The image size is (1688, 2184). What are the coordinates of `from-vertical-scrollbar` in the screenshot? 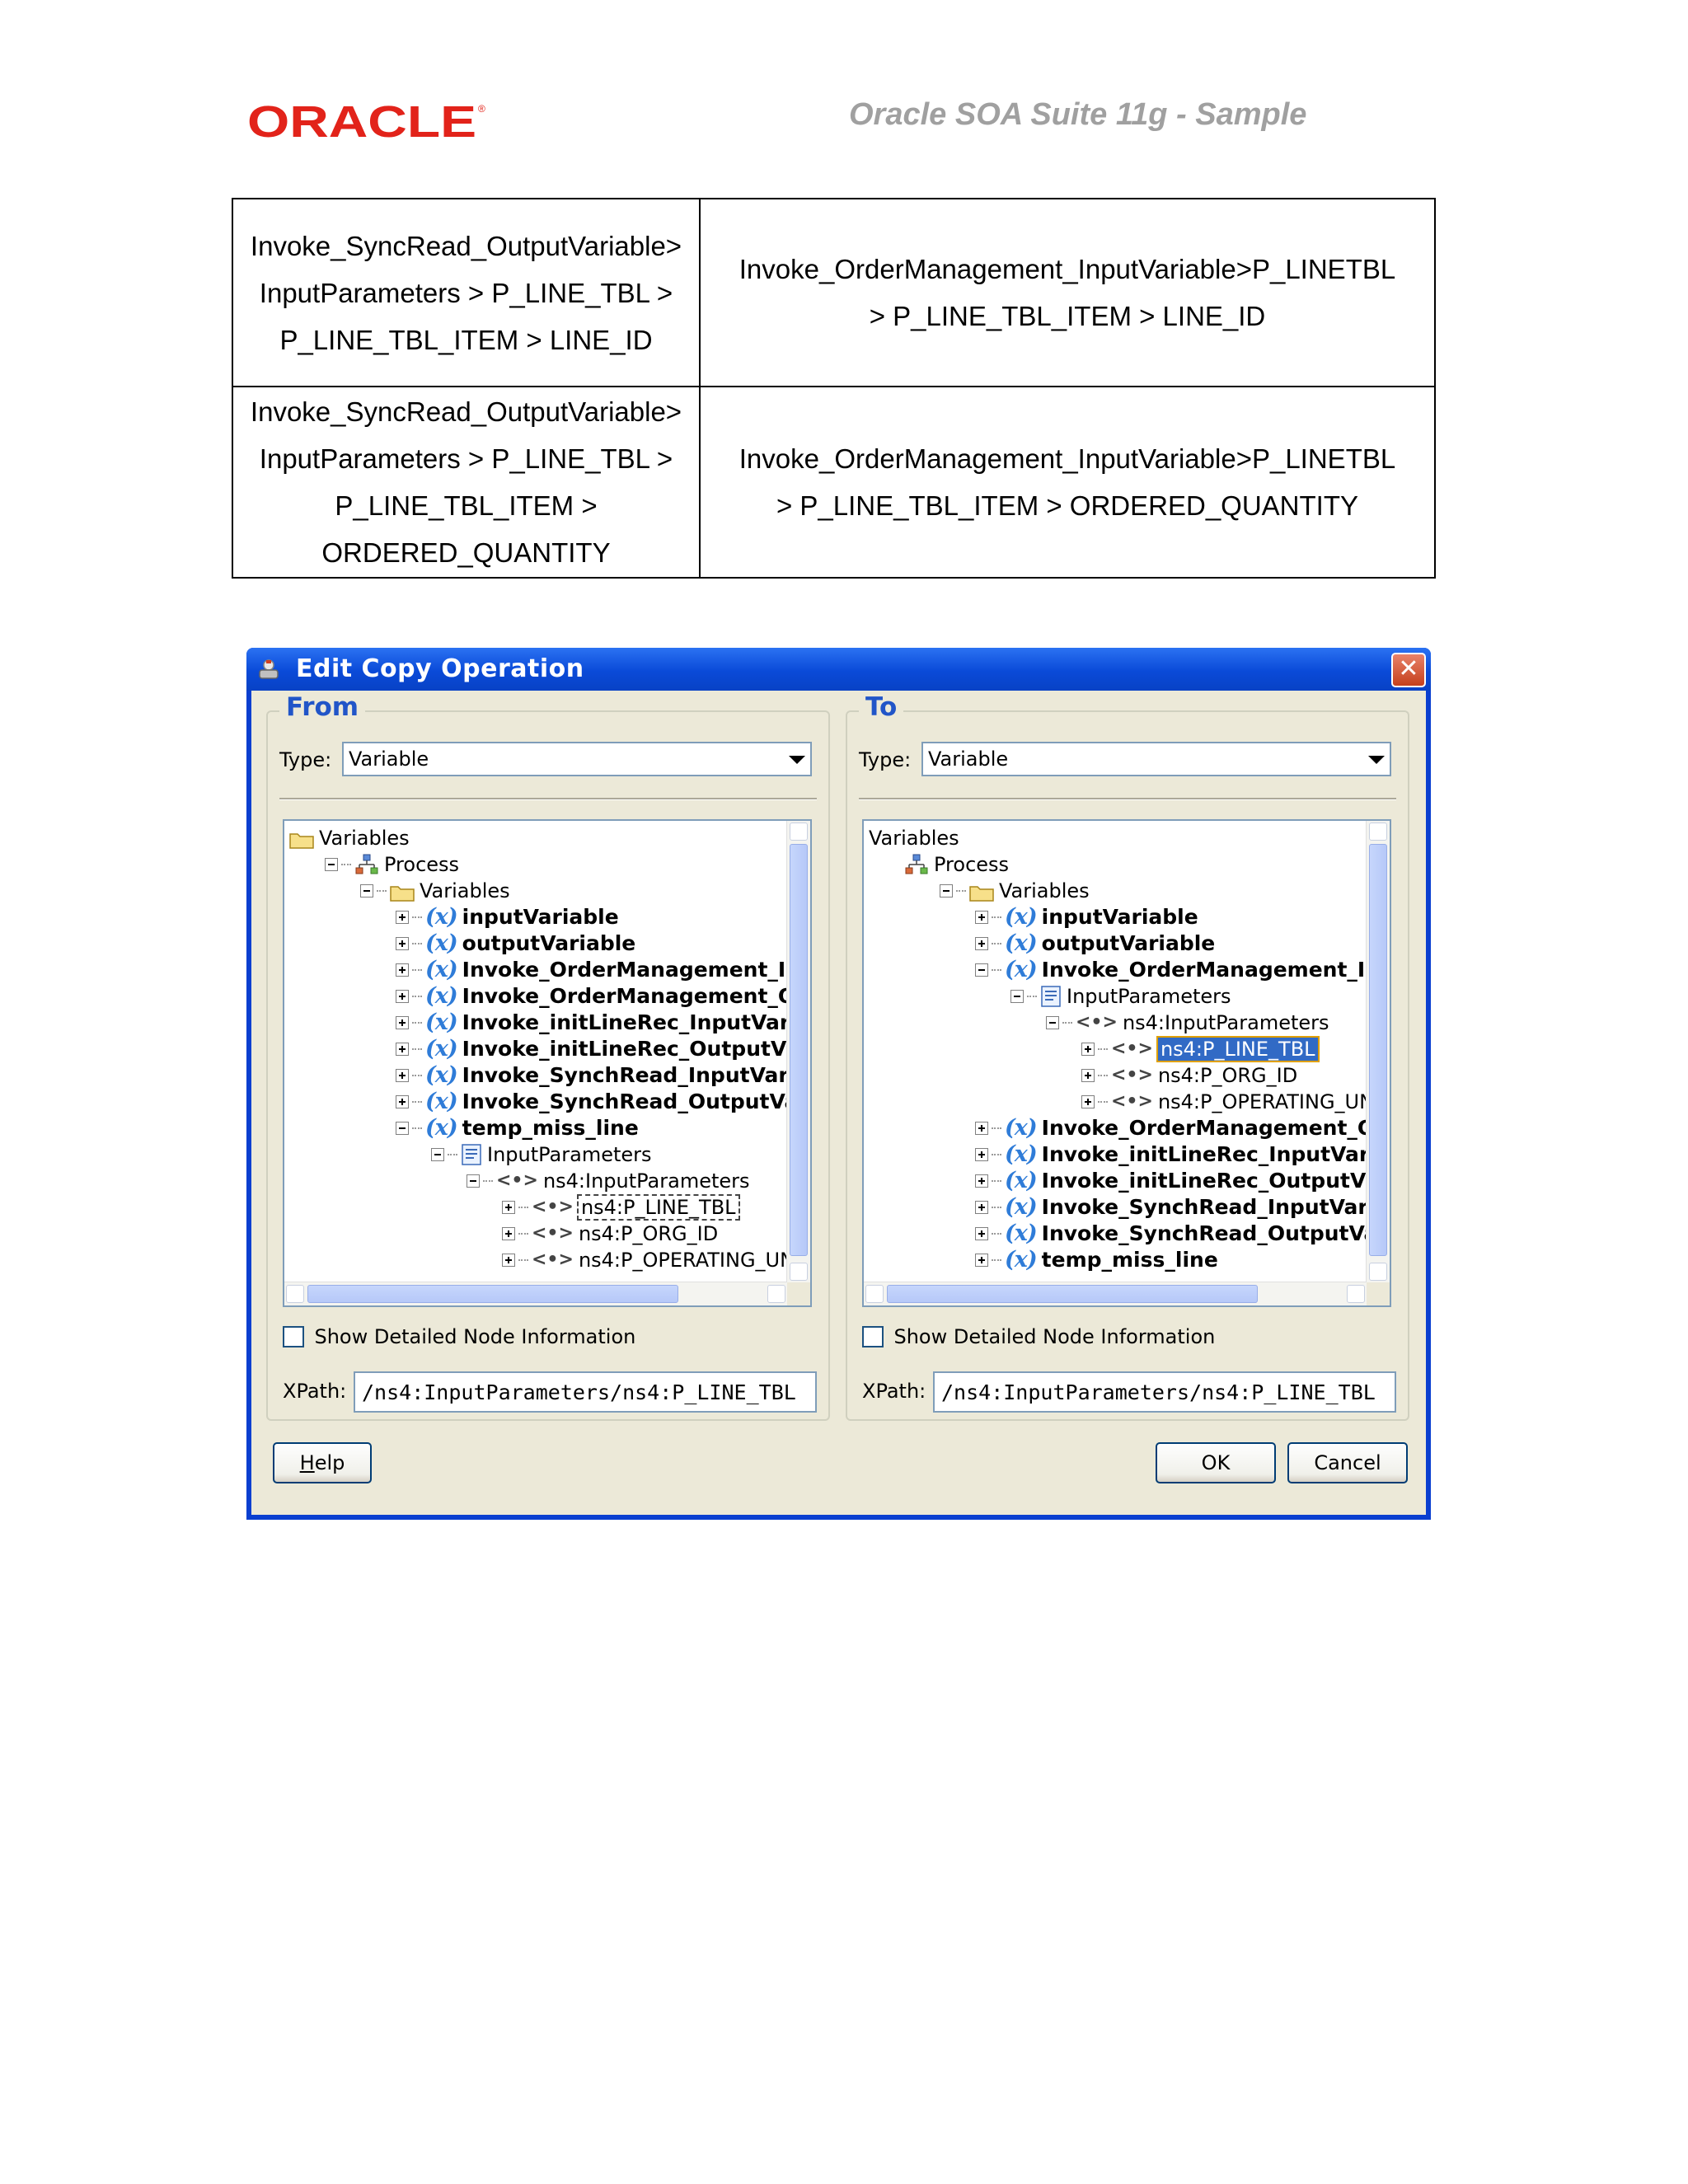 It's located at (798, 1051).